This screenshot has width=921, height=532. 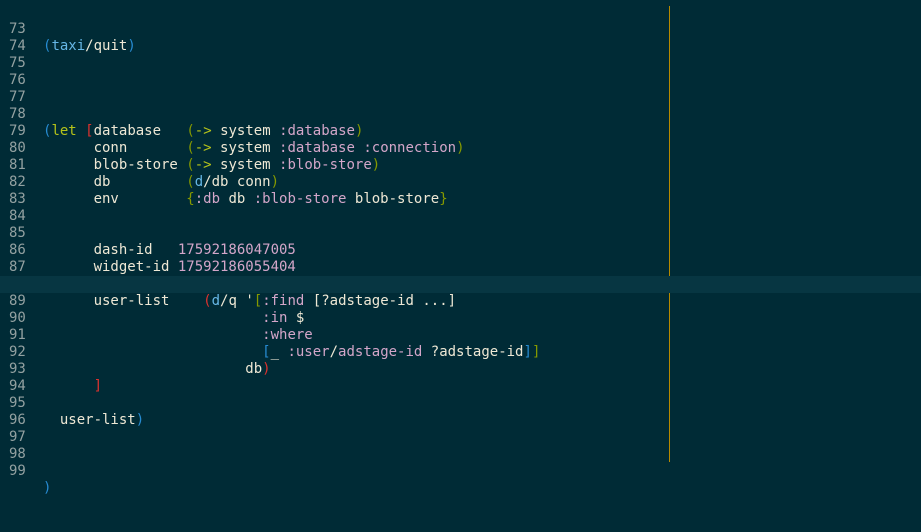 I want to click on code-line-87: 87 user-id 17592186045494, so click(x=460, y=267).